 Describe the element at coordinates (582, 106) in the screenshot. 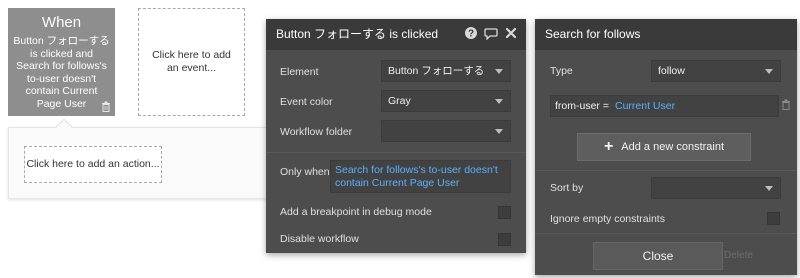

I see `constraint-field: from-user =` at that location.